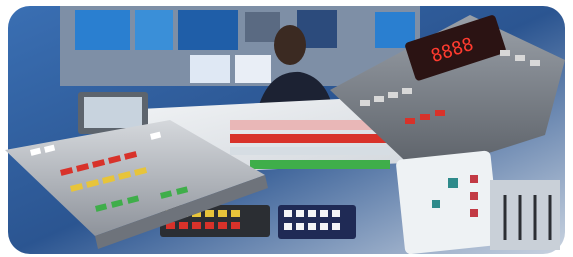 The image size is (573, 257). What do you see at coordinates (448, 202) in the screenshot?
I see `touch-panel` at bounding box center [448, 202].